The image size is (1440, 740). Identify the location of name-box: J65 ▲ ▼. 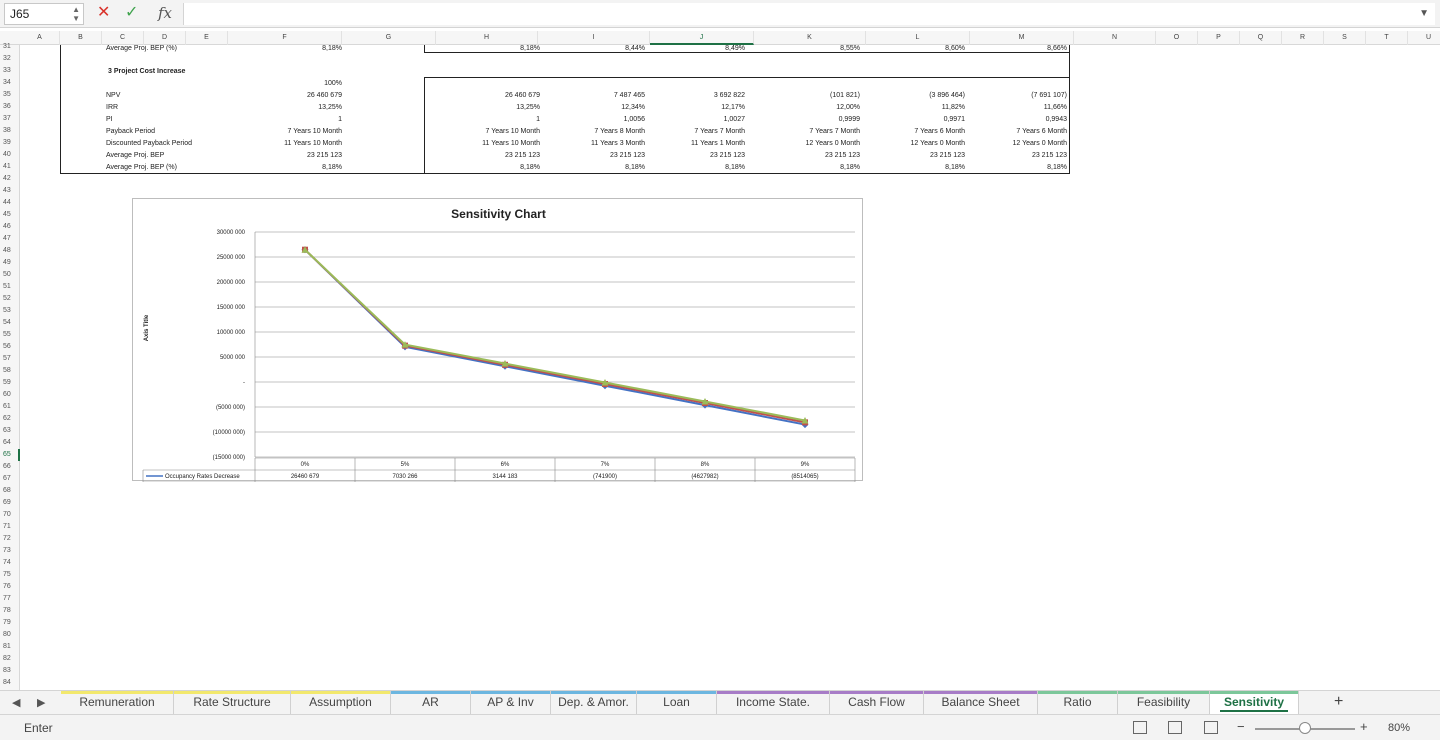
(44, 14).